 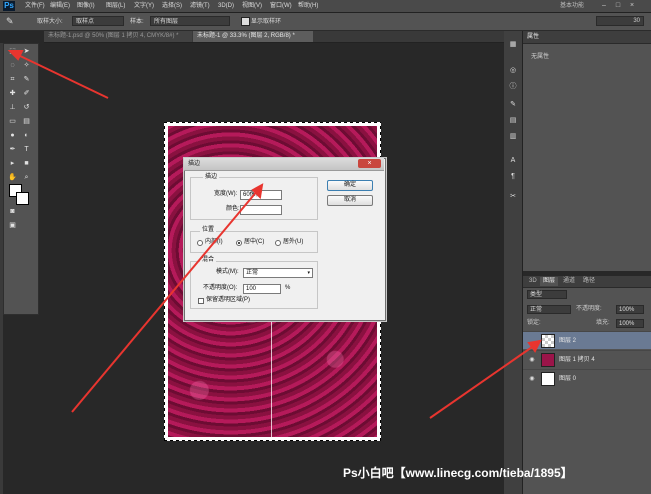 I want to click on watermark-text: Ps小白吧【www.linecg.com/tieba/1895】, so click(x=458, y=473).